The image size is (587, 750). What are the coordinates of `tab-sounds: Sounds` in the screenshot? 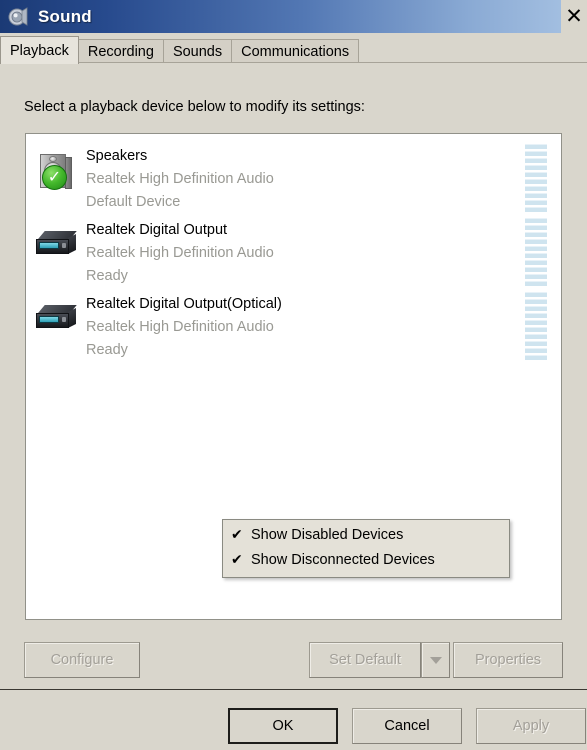 It's located at (197, 51).